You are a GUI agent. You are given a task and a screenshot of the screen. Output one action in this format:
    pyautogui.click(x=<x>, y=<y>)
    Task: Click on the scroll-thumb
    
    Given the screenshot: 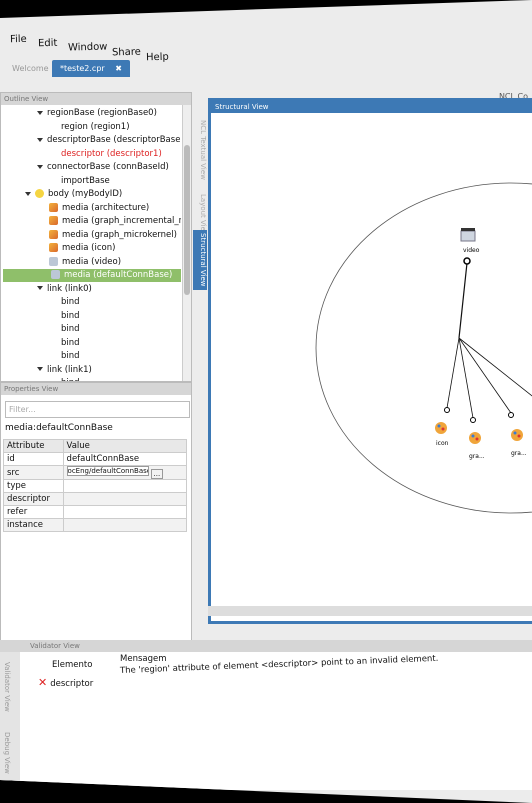 What is the action you would take?
    pyautogui.click(x=187, y=220)
    